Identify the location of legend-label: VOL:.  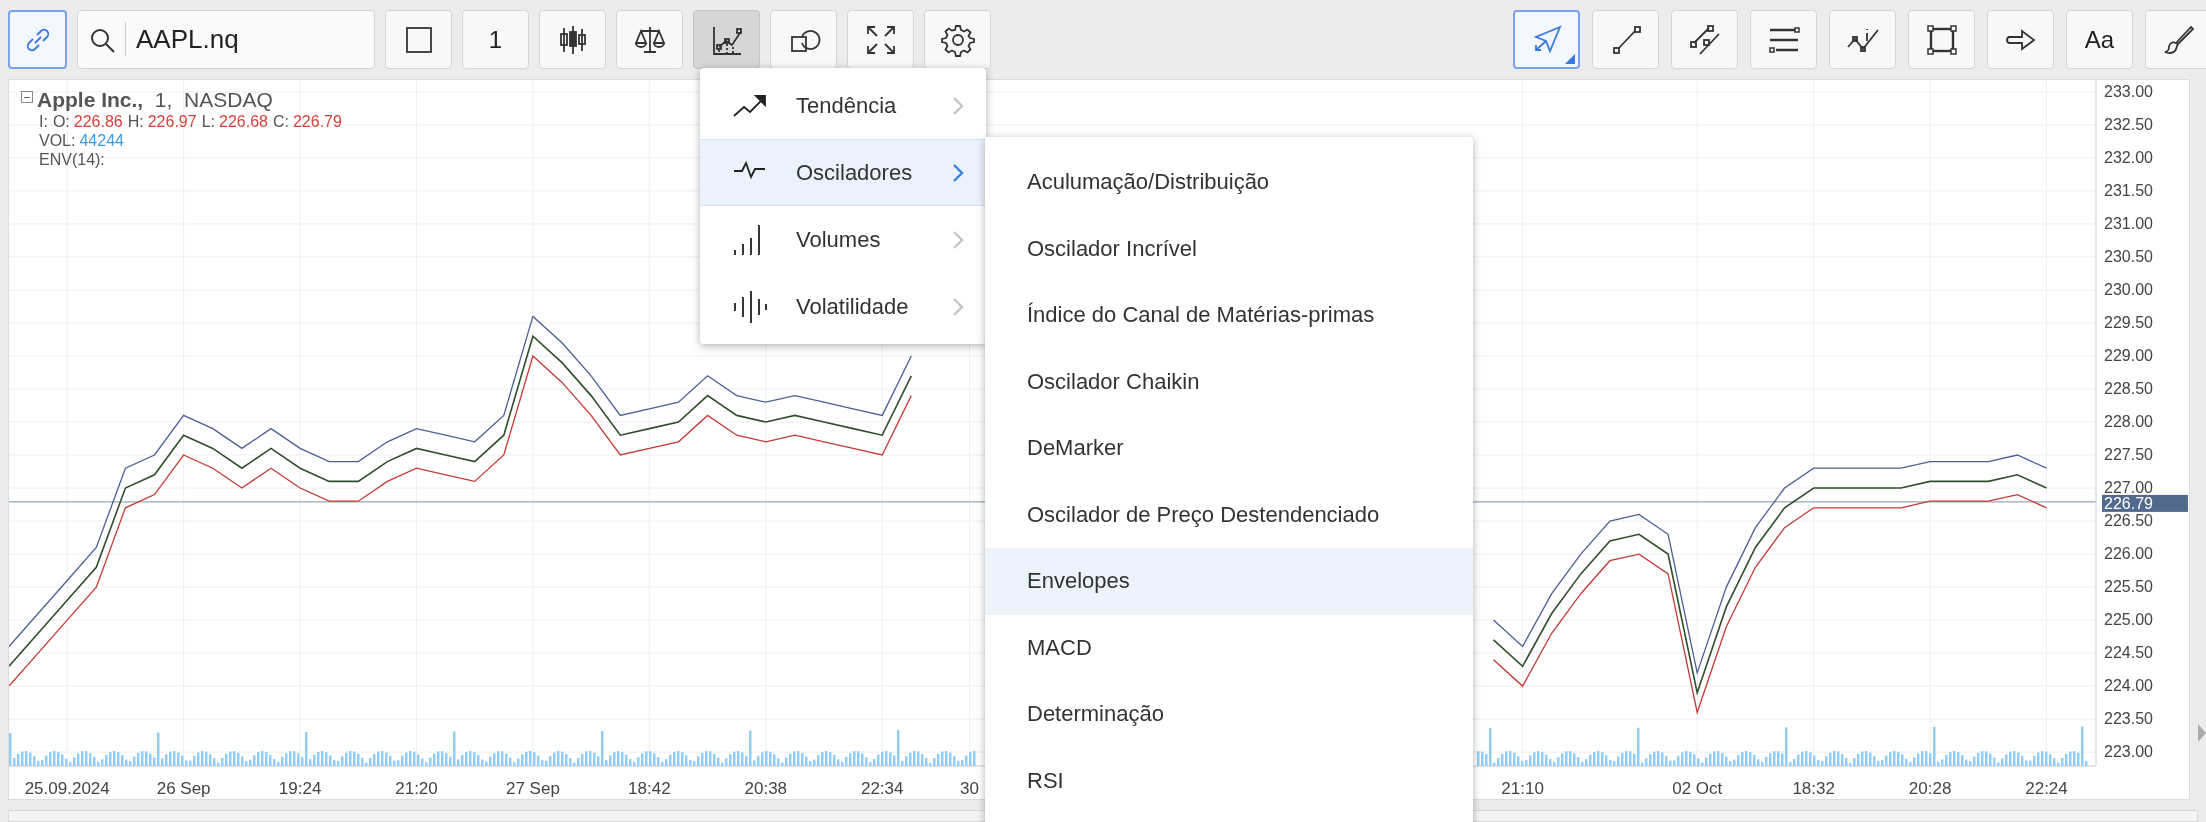
(57, 141).